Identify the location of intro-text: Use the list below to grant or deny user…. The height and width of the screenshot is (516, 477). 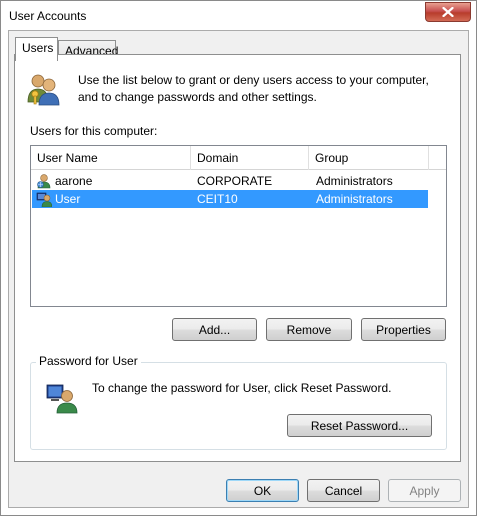
(253, 88).